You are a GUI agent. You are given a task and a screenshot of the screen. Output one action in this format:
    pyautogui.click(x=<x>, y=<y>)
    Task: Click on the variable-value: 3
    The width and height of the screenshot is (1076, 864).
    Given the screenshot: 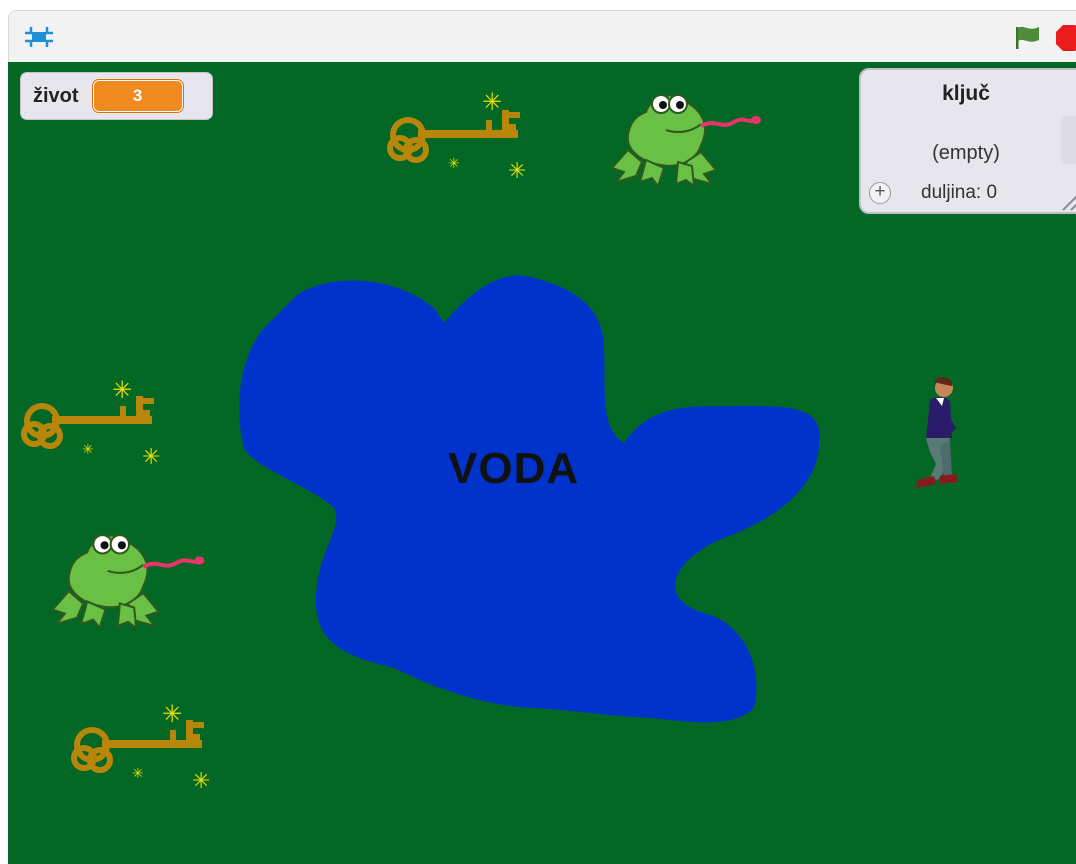 What is the action you would take?
    pyautogui.click(x=137, y=96)
    